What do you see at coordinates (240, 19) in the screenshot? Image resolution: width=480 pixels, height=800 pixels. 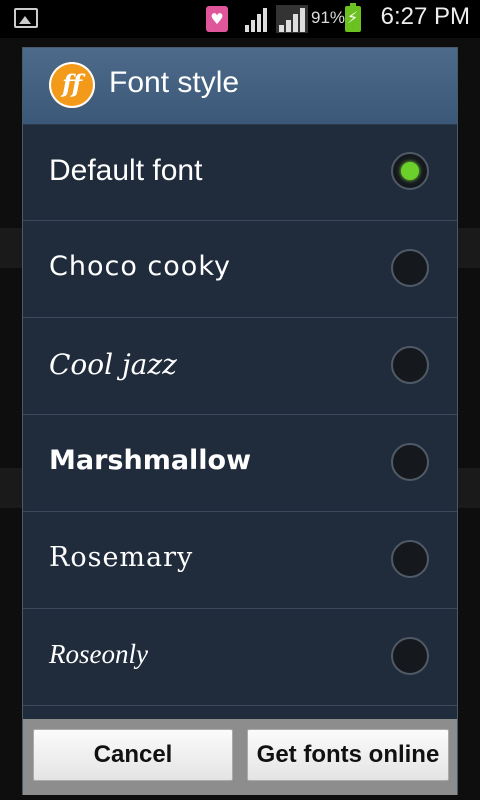 I see `status-bar: ♥ 91% ⚡ 6:27 PM` at bounding box center [240, 19].